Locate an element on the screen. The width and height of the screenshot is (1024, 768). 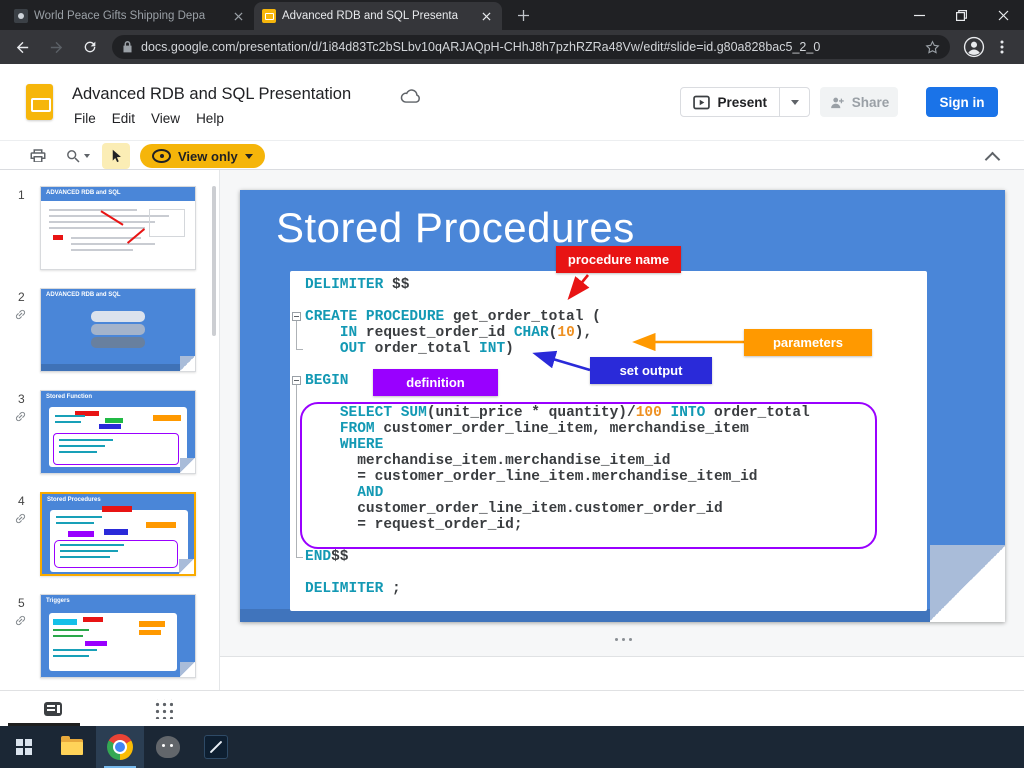
view-only-button: View only is located at coordinates (202, 156).